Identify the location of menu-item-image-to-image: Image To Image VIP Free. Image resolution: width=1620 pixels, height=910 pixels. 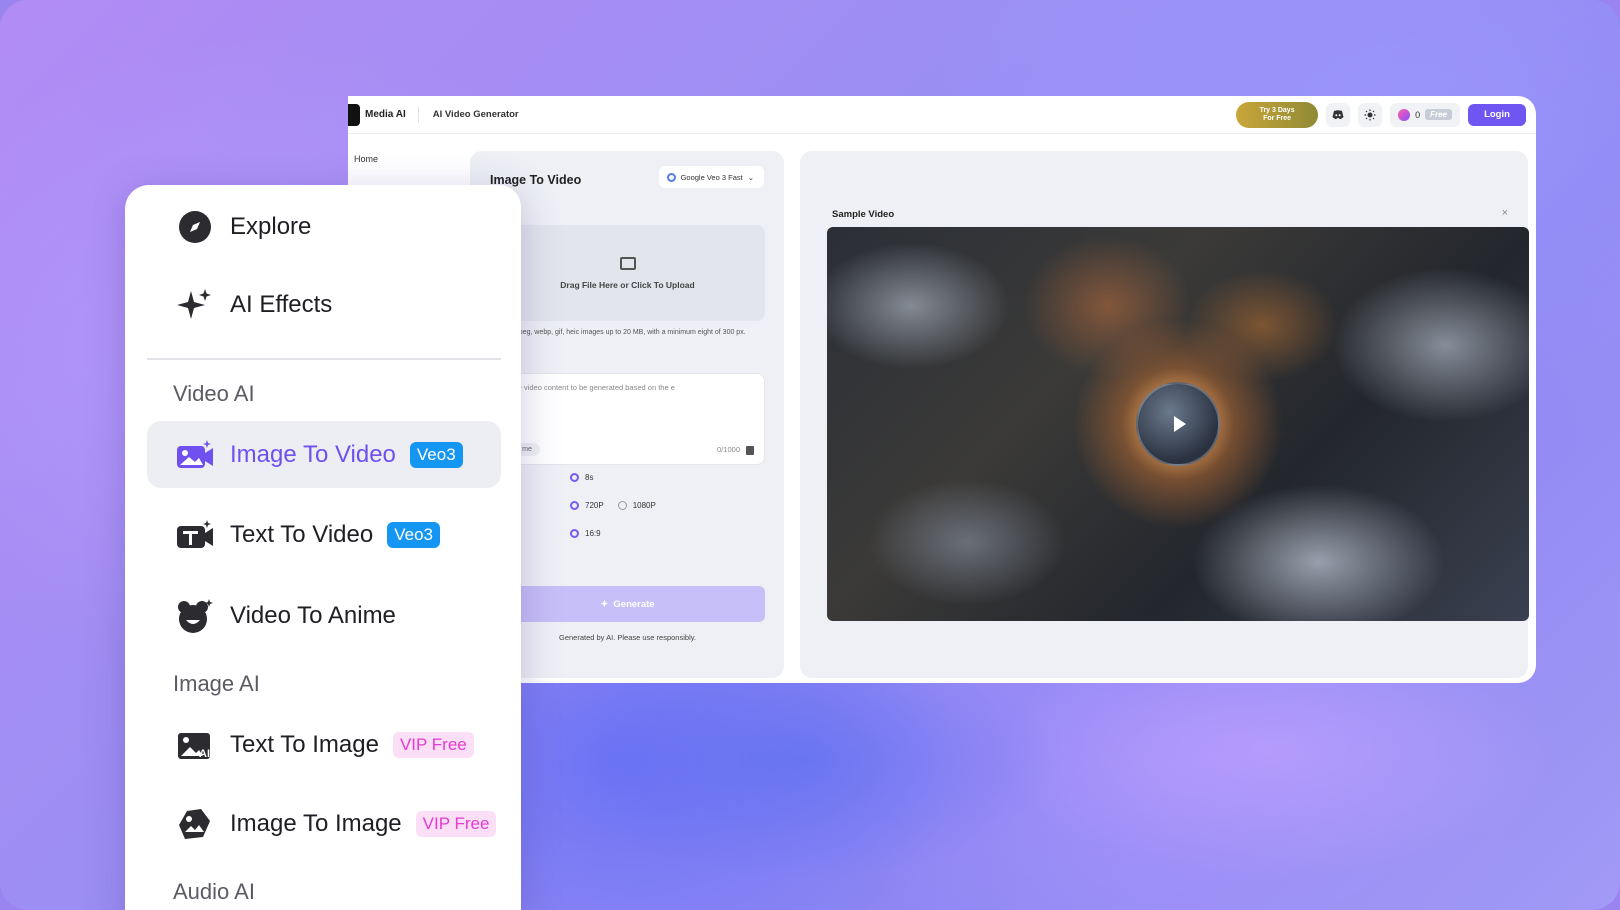
(336, 824).